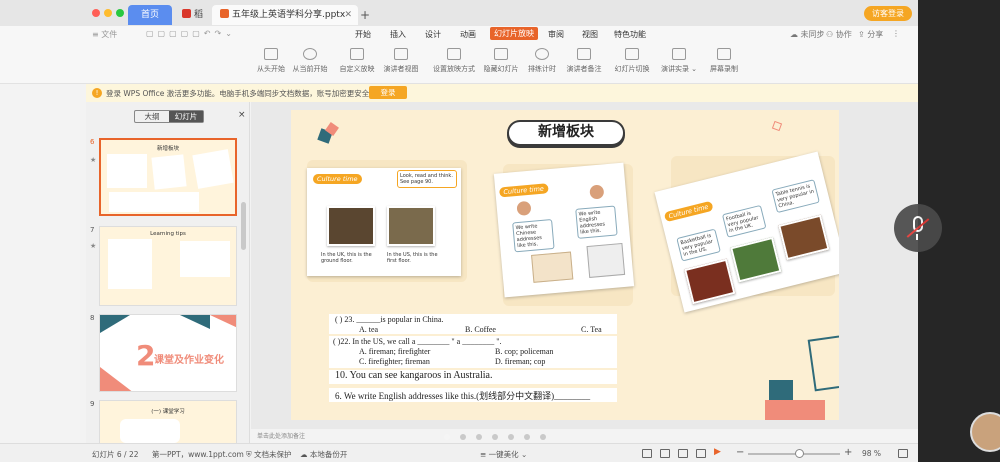 This screenshot has height=462, width=1000. What do you see at coordinates (189, 360) in the screenshot?
I see `thumb-title-8: 课堂及作业变化` at bounding box center [189, 360].